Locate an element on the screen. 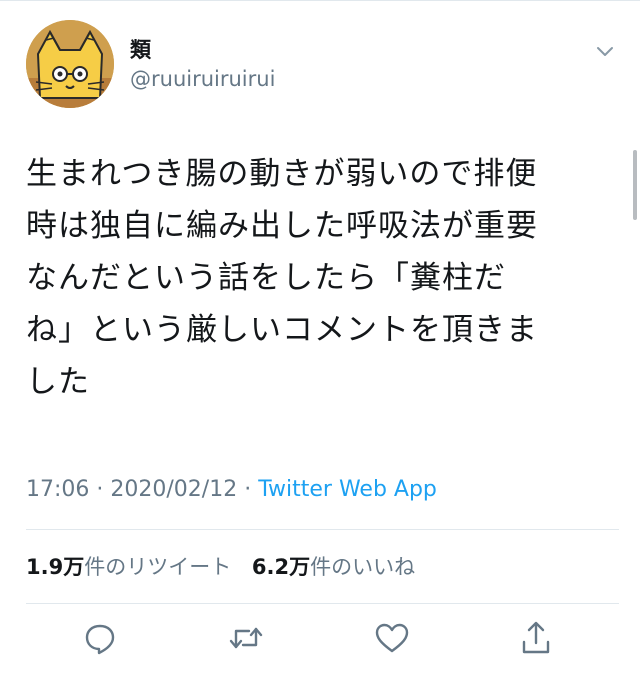  tweet-date: 2020/02/12 is located at coordinates (173, 489).